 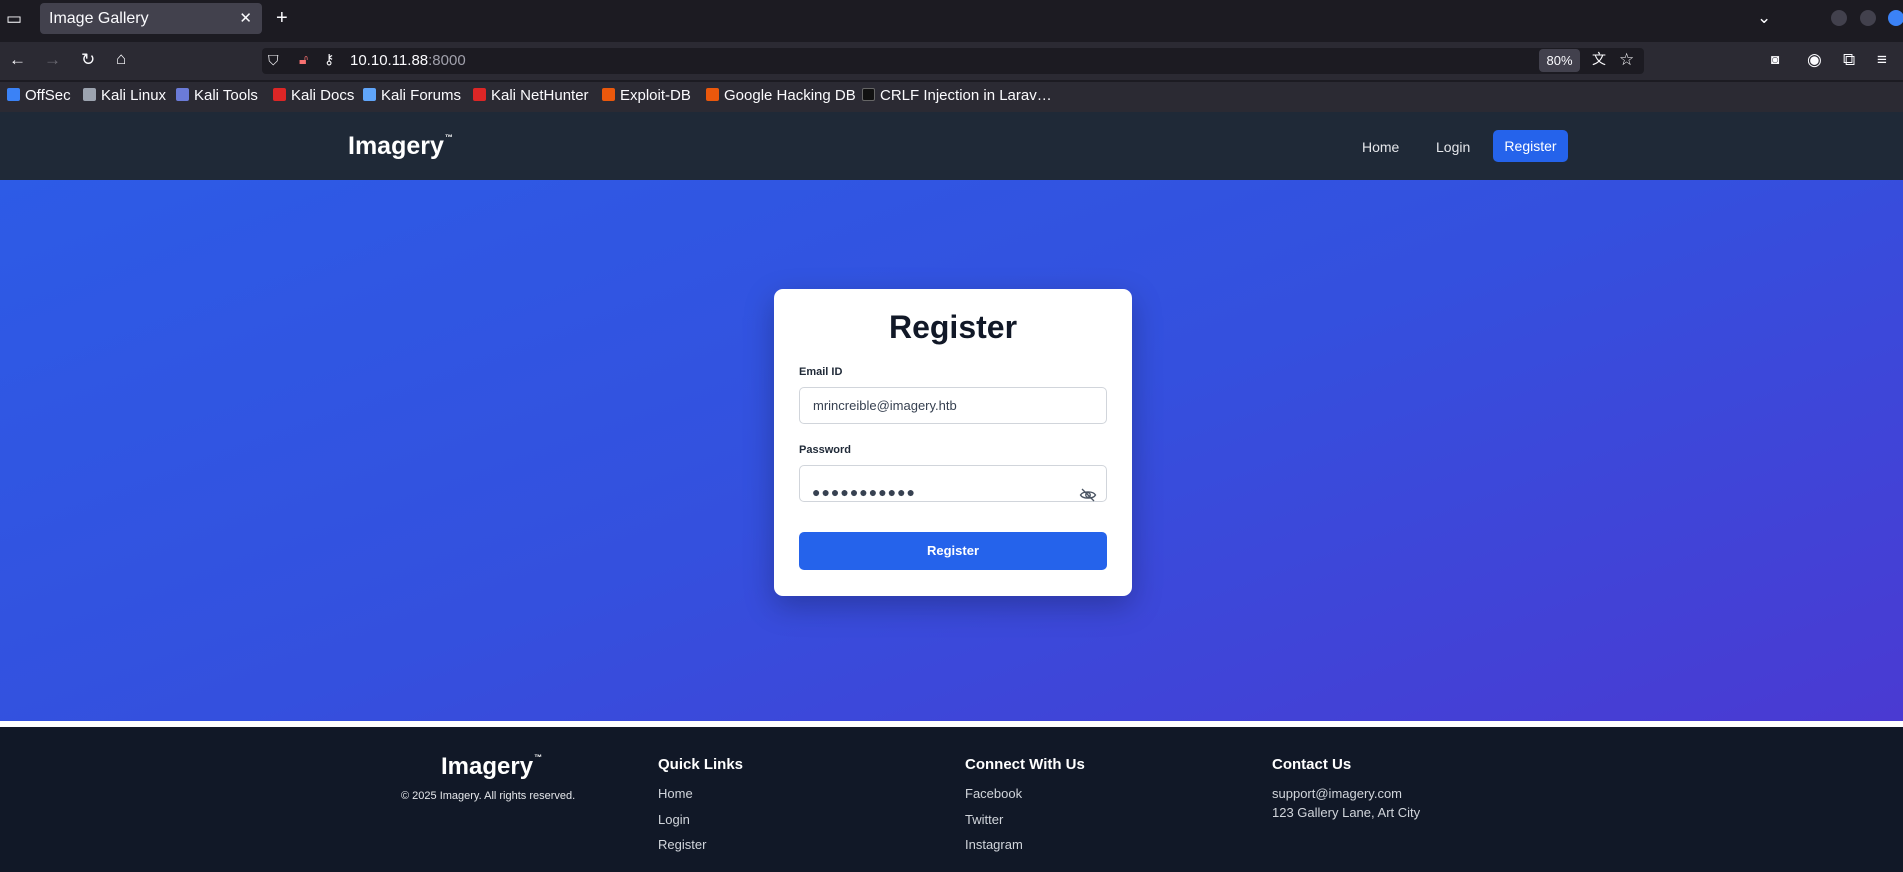 I want to click on register-submit-button: Register, so click(x=953, y=551).